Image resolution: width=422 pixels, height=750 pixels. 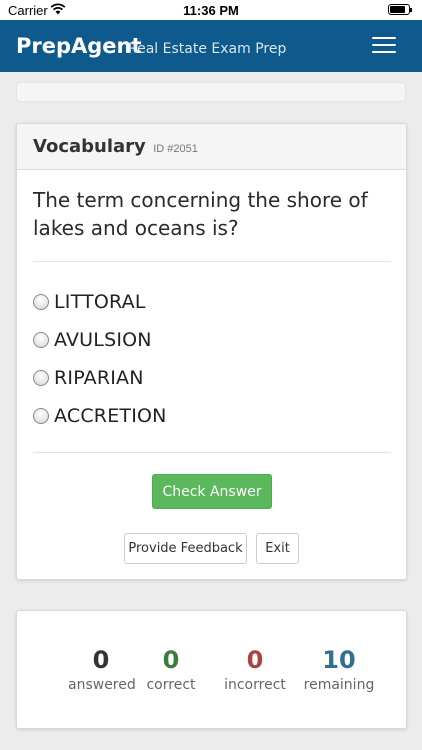 I want to click on card-header: Vocabulary ID #2051, so click(x=211, y=147).